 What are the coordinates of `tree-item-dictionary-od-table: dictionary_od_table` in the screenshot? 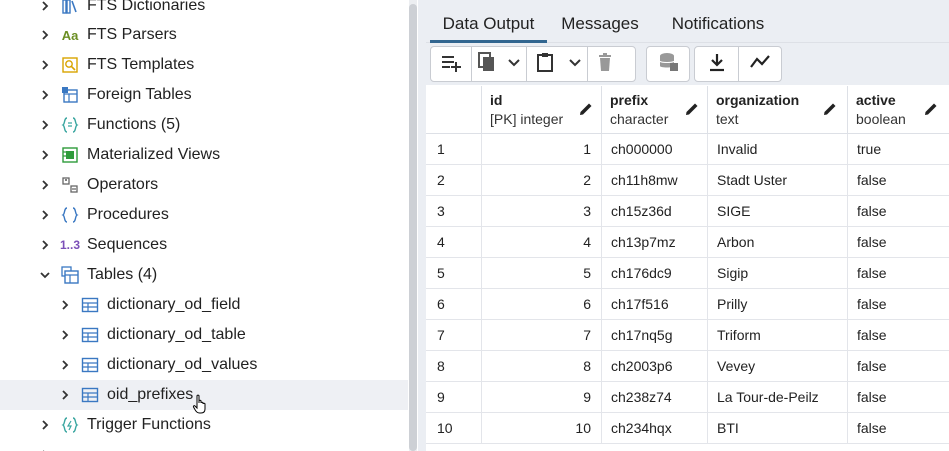 It's located at (204, 335).